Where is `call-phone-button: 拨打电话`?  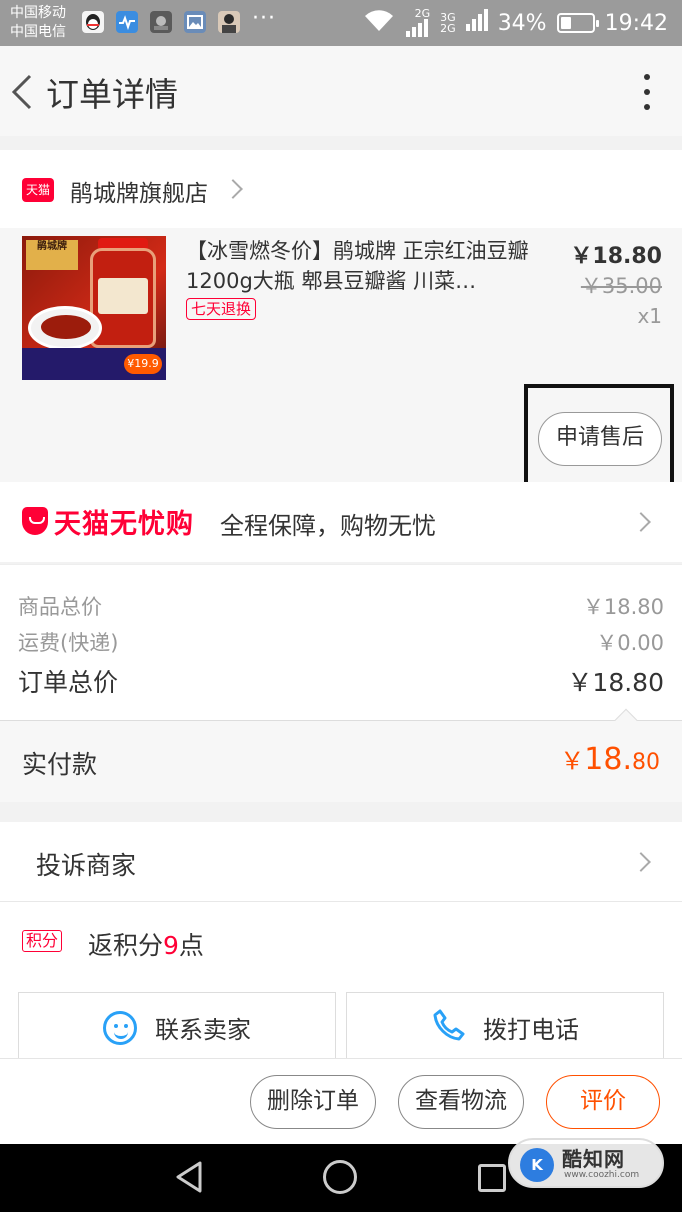
call-phone-button: 拨打电话 is located at coordinates (505, 1027).